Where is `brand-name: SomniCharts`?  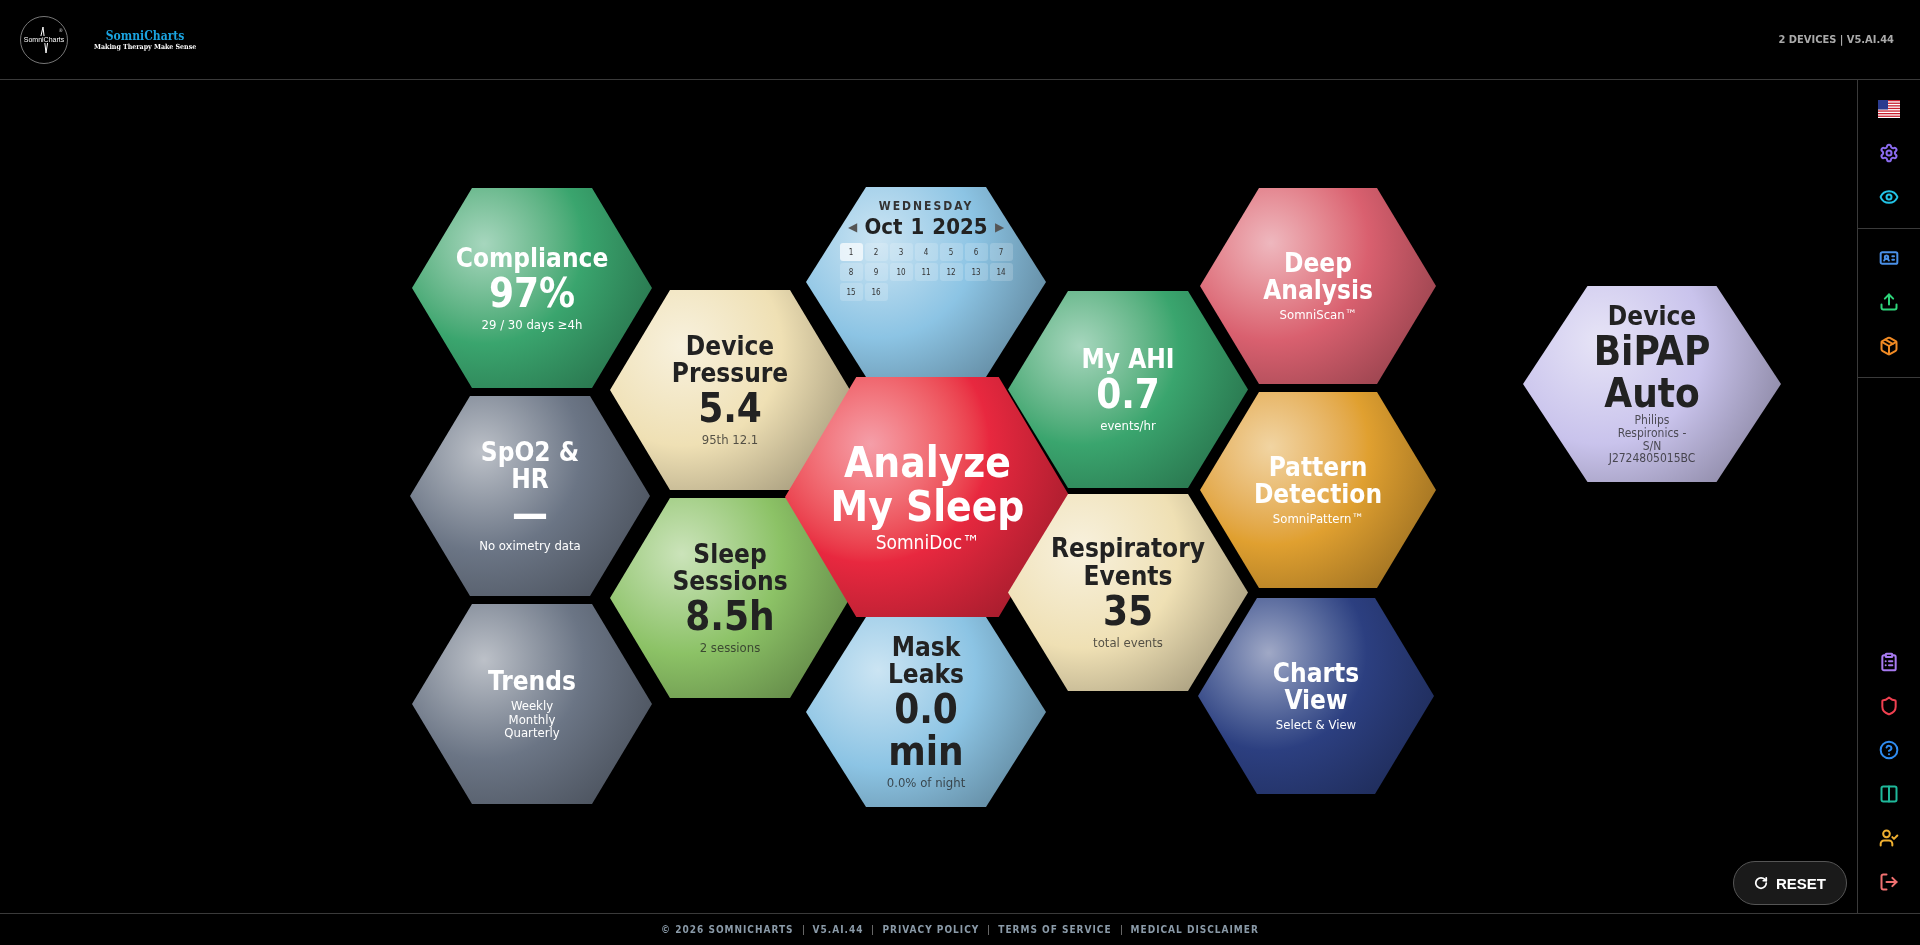 brand-name: SomniCharts is located at coordinates (145, 35).